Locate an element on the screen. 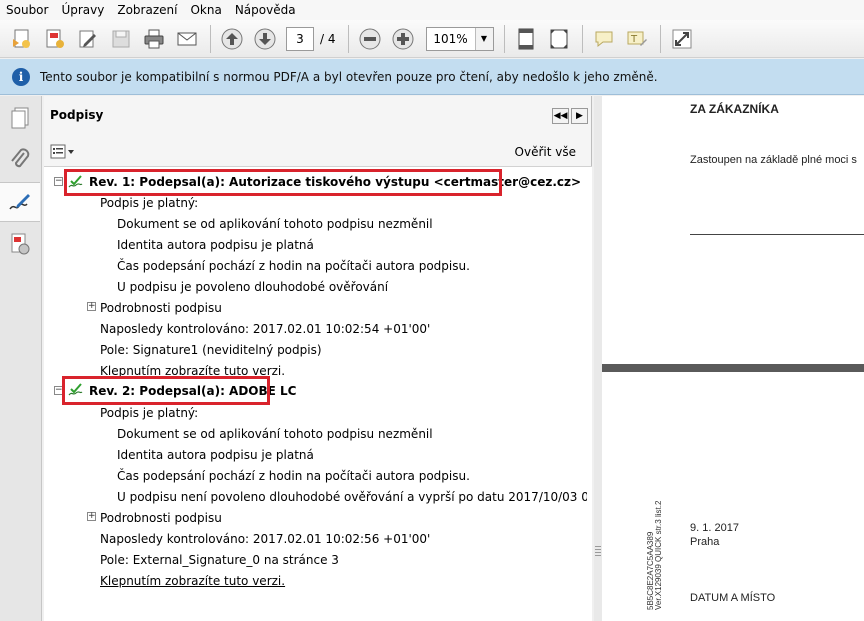 This screenshot has height=621, width=864. edit-document-button is located at coordinates (88, 39).